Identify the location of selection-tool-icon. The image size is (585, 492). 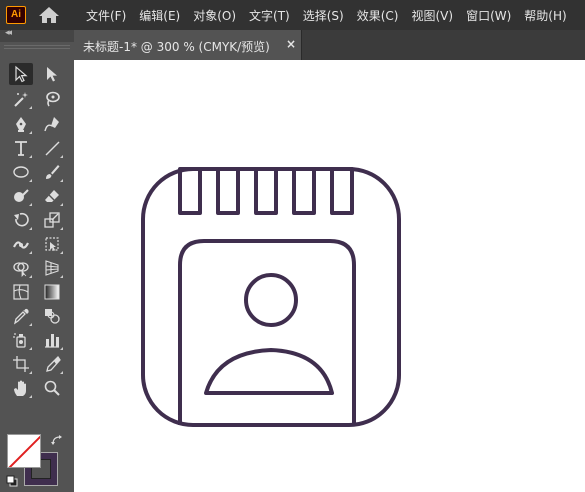
(21, 74).